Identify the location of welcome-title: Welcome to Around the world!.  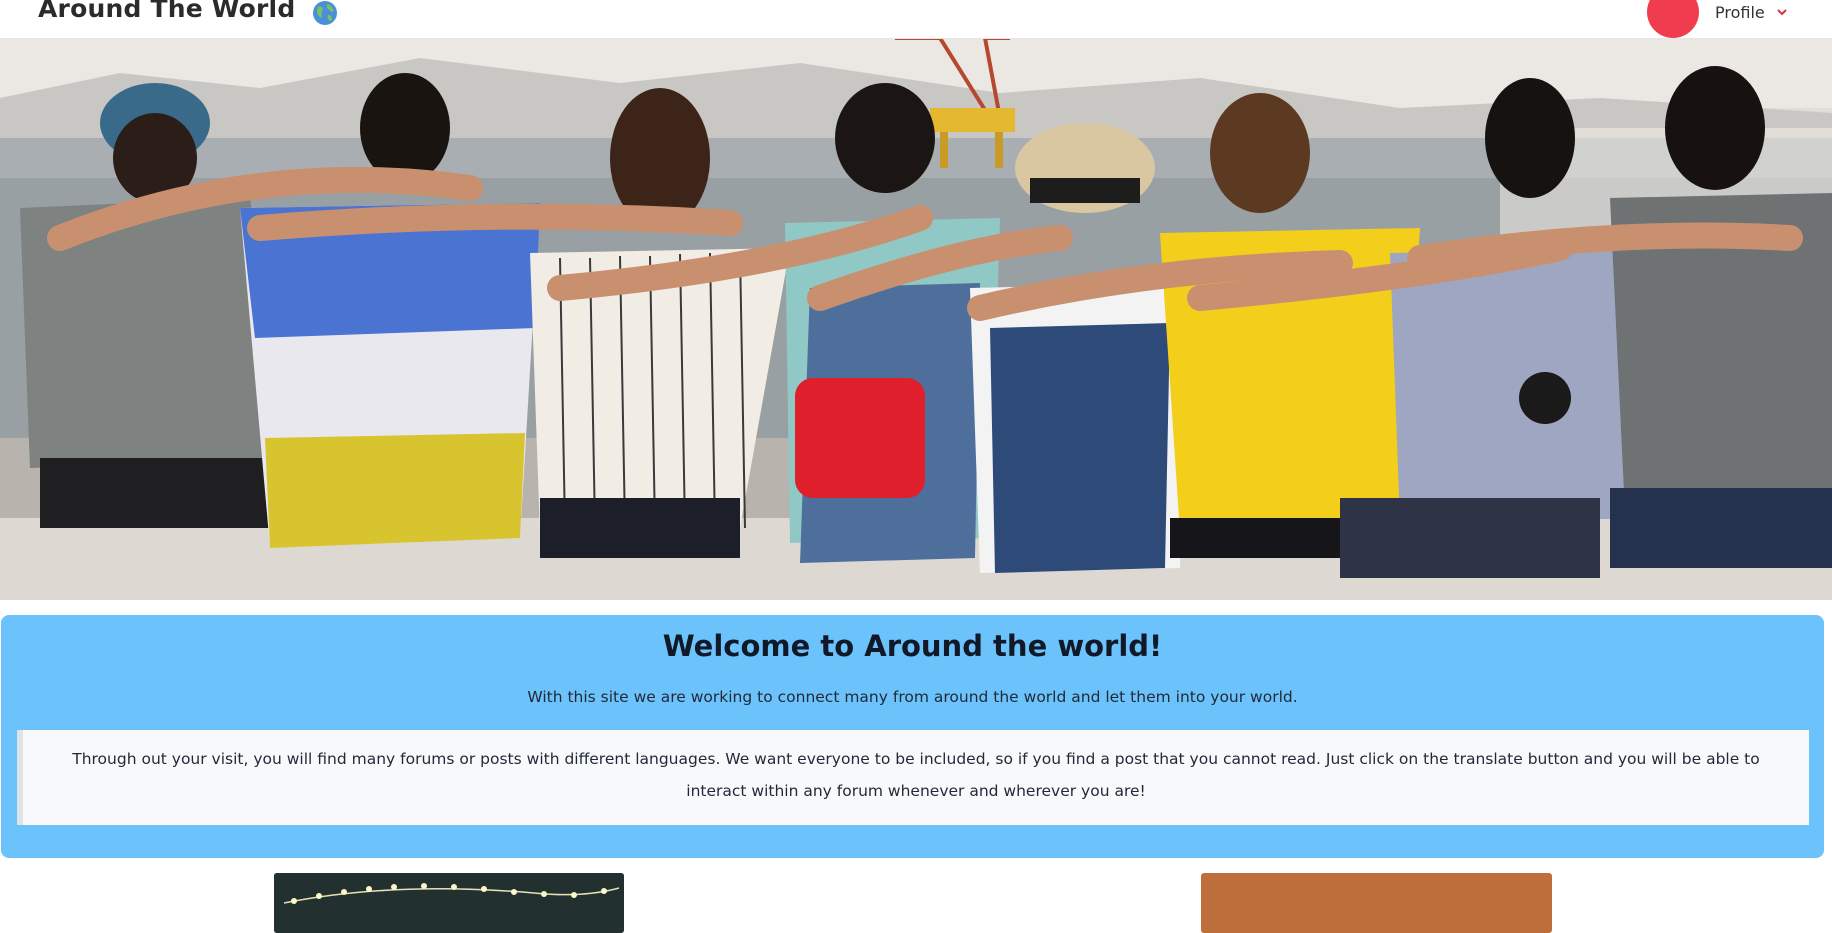
(912, 646).